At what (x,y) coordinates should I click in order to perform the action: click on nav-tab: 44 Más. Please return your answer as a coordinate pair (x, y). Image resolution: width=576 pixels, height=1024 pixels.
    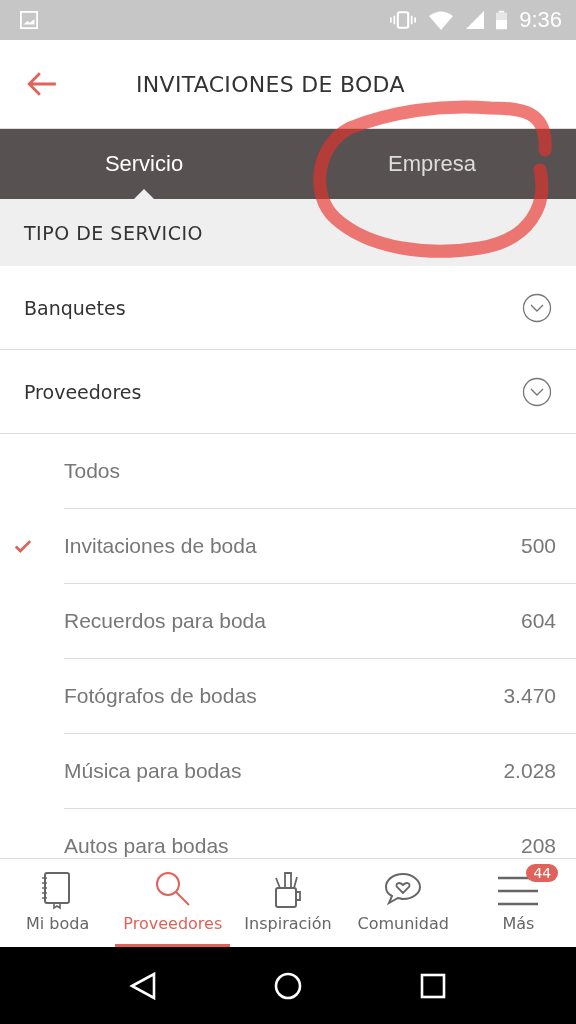
    Looking at the image, I should click on (518, 903).